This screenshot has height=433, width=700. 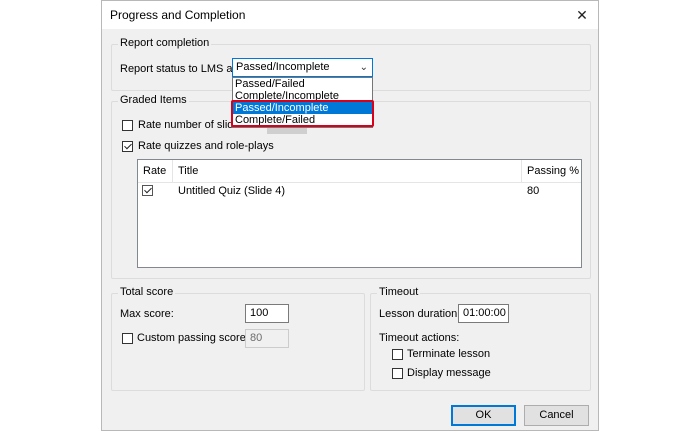 What do you see at coordinates (419, 338) in the screenshot?
I see `timeout-actions-label: Timeout actions:` at bounding box center [419, 338].